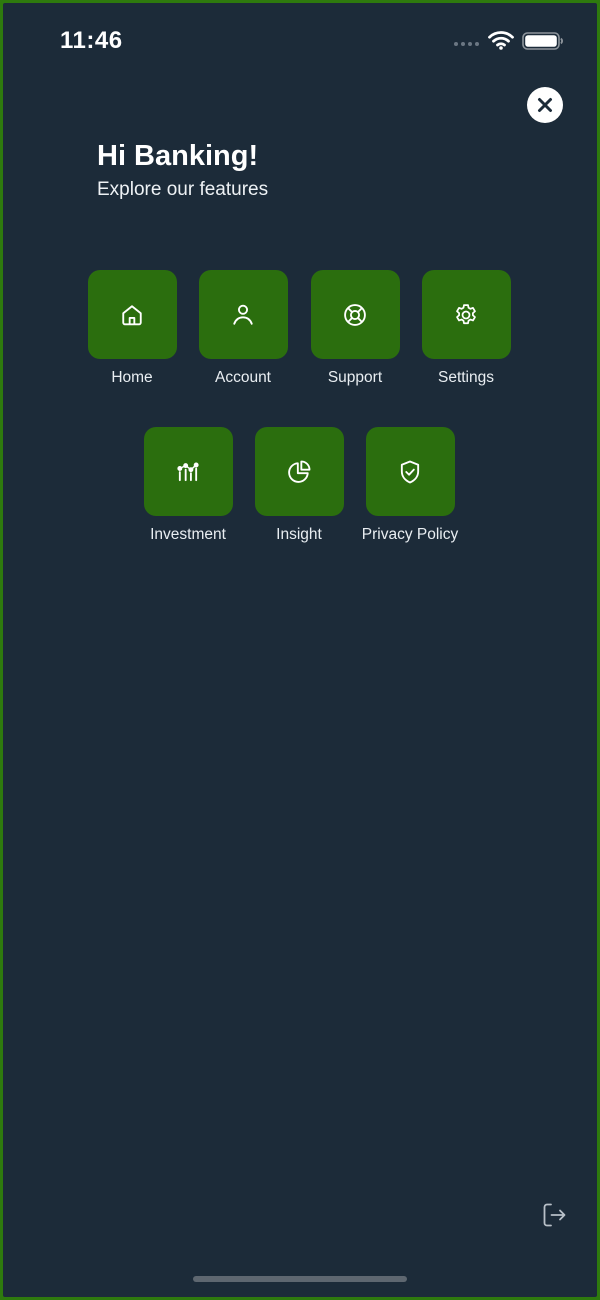  I want to click on feature-investment: Investment, so click(188, 485).